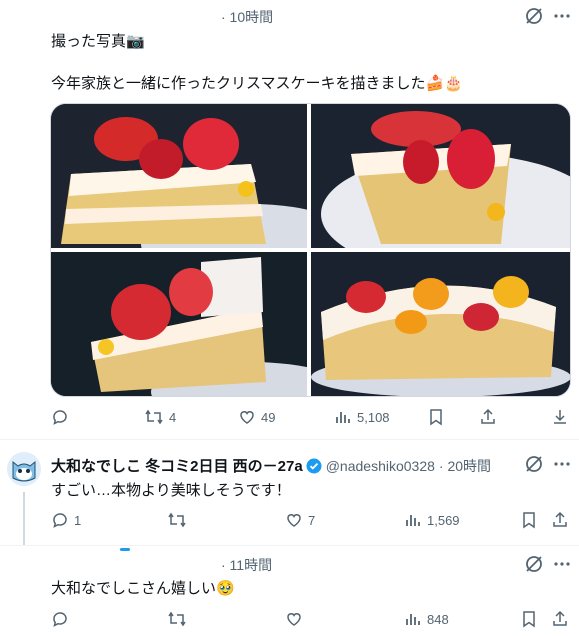 The width and height of the screenshot is (579, 636). I want to click on views-button: 848, so click(426, 619).